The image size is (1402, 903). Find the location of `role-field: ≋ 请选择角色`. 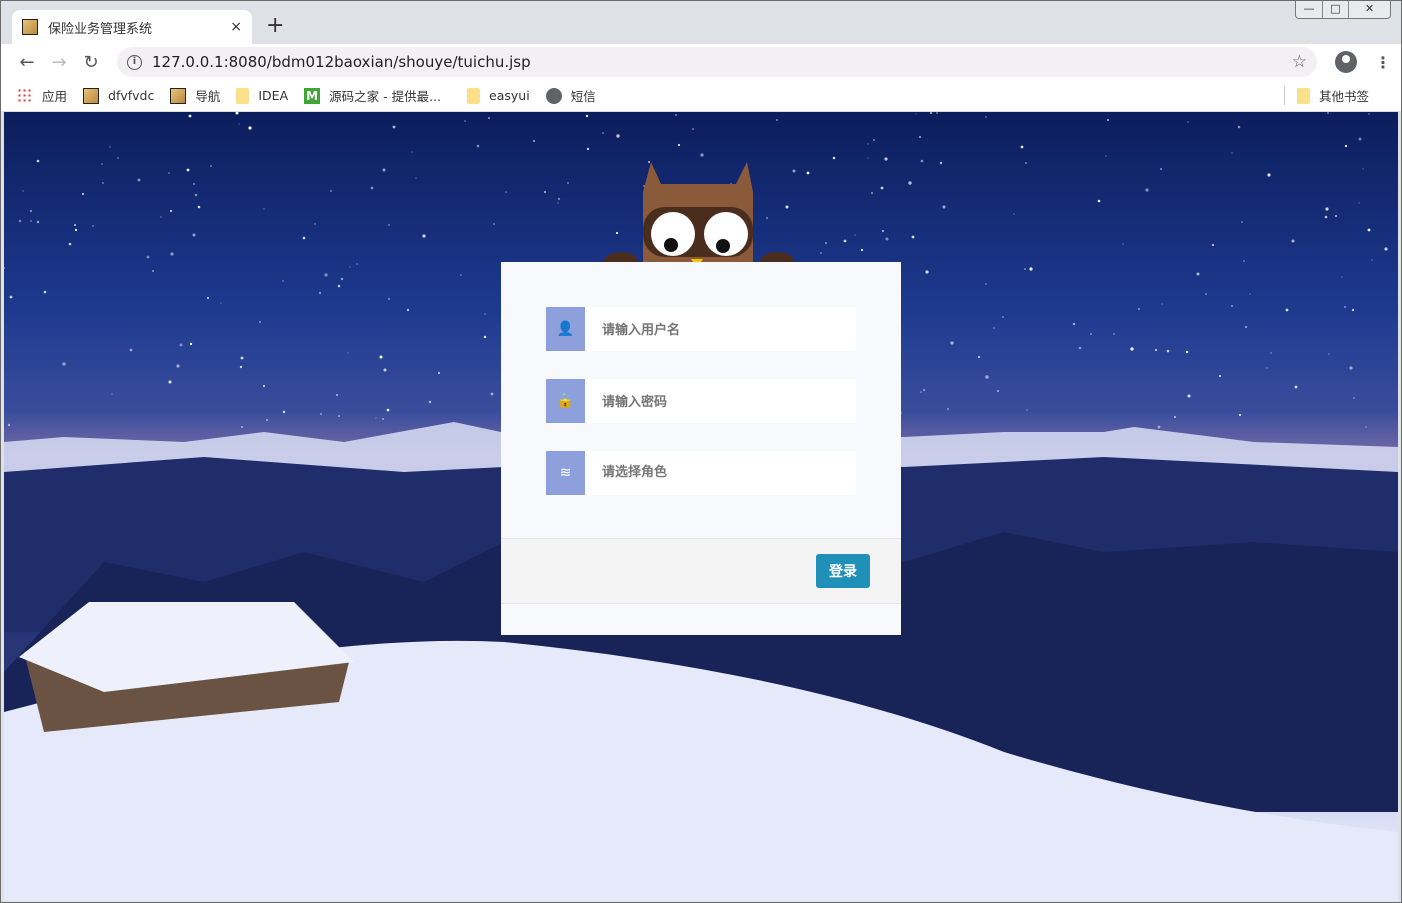

role-field: ≋ 请选择角色 is located at coordinates (701, 473).